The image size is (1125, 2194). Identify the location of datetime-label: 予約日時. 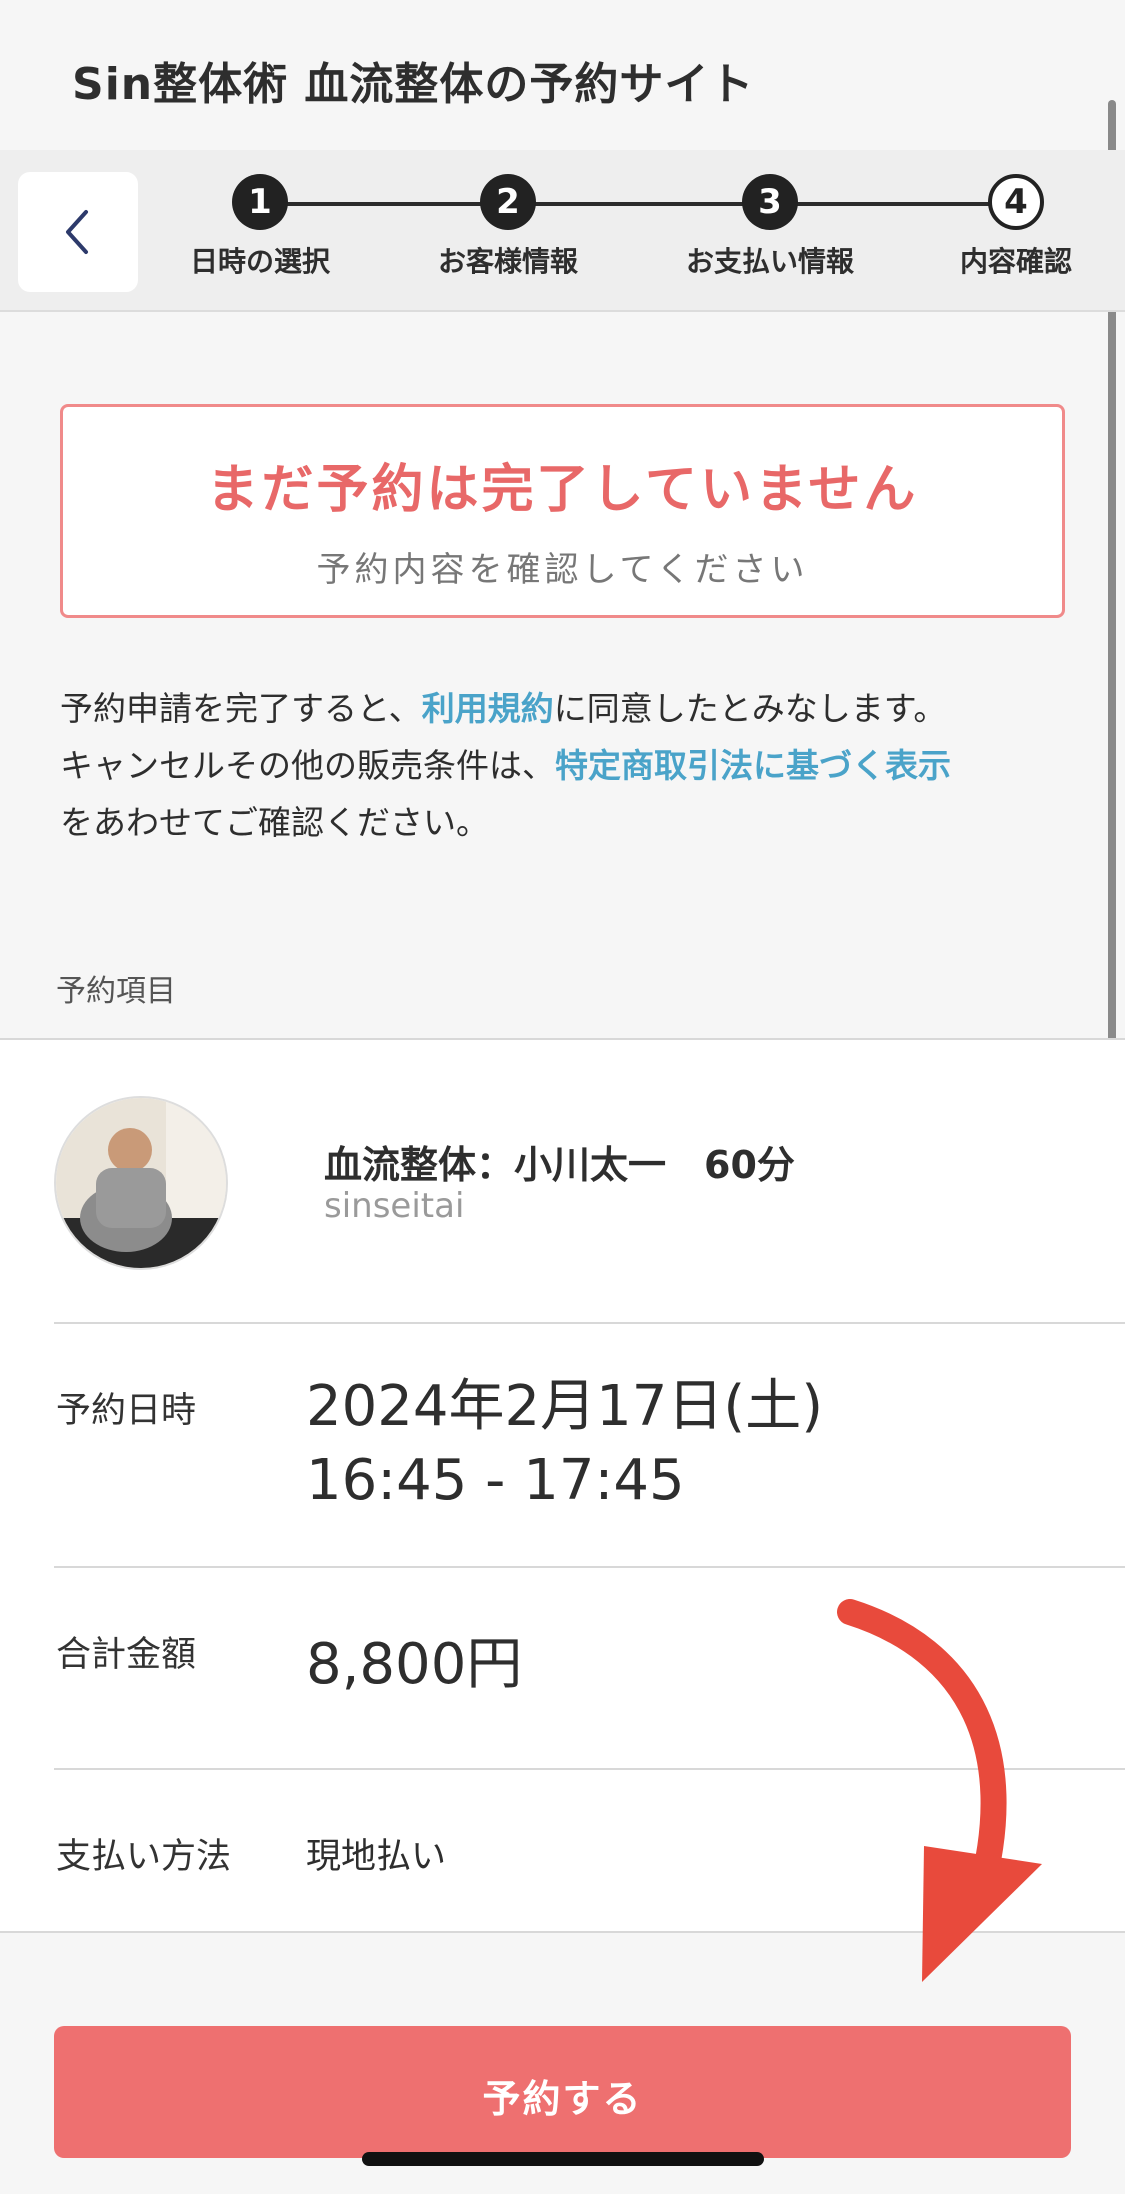
(126, 1411).